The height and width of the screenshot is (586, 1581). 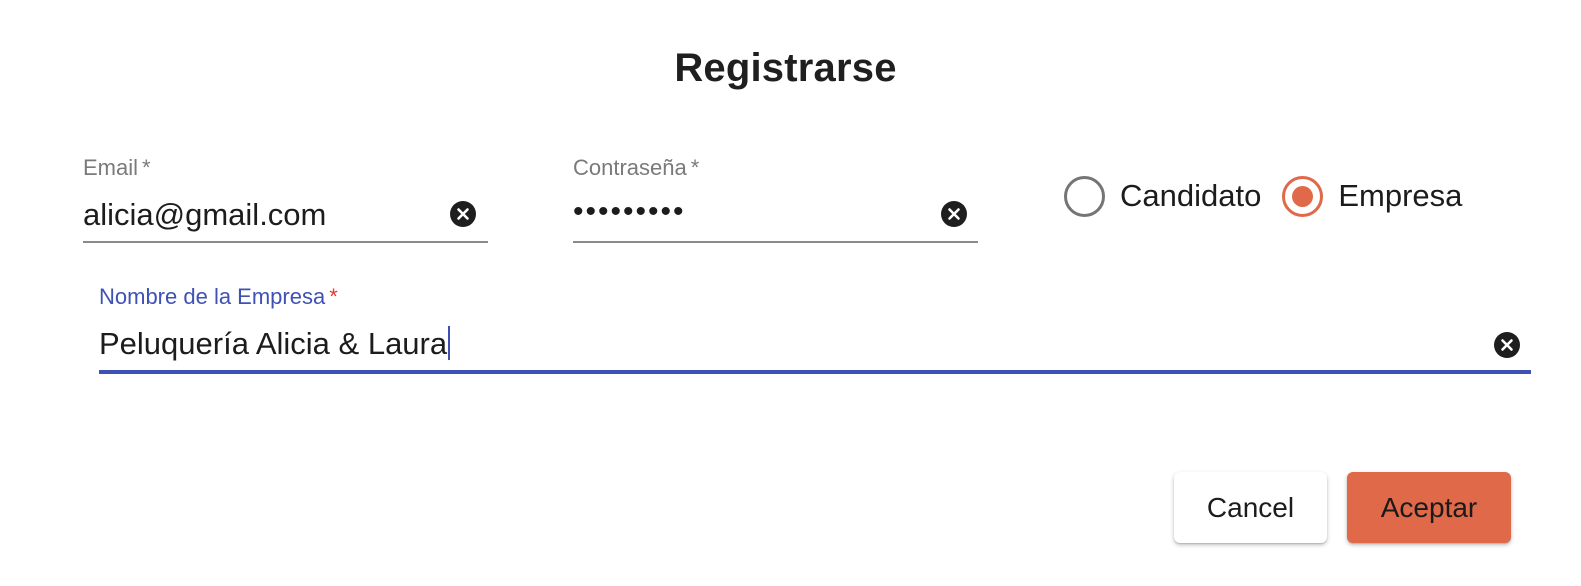 What do you see at coordinates (1263, 196) in the screenshot?
I see `account-type-radio-group: Candidato Empresa` at bounding box center [1263, 196].